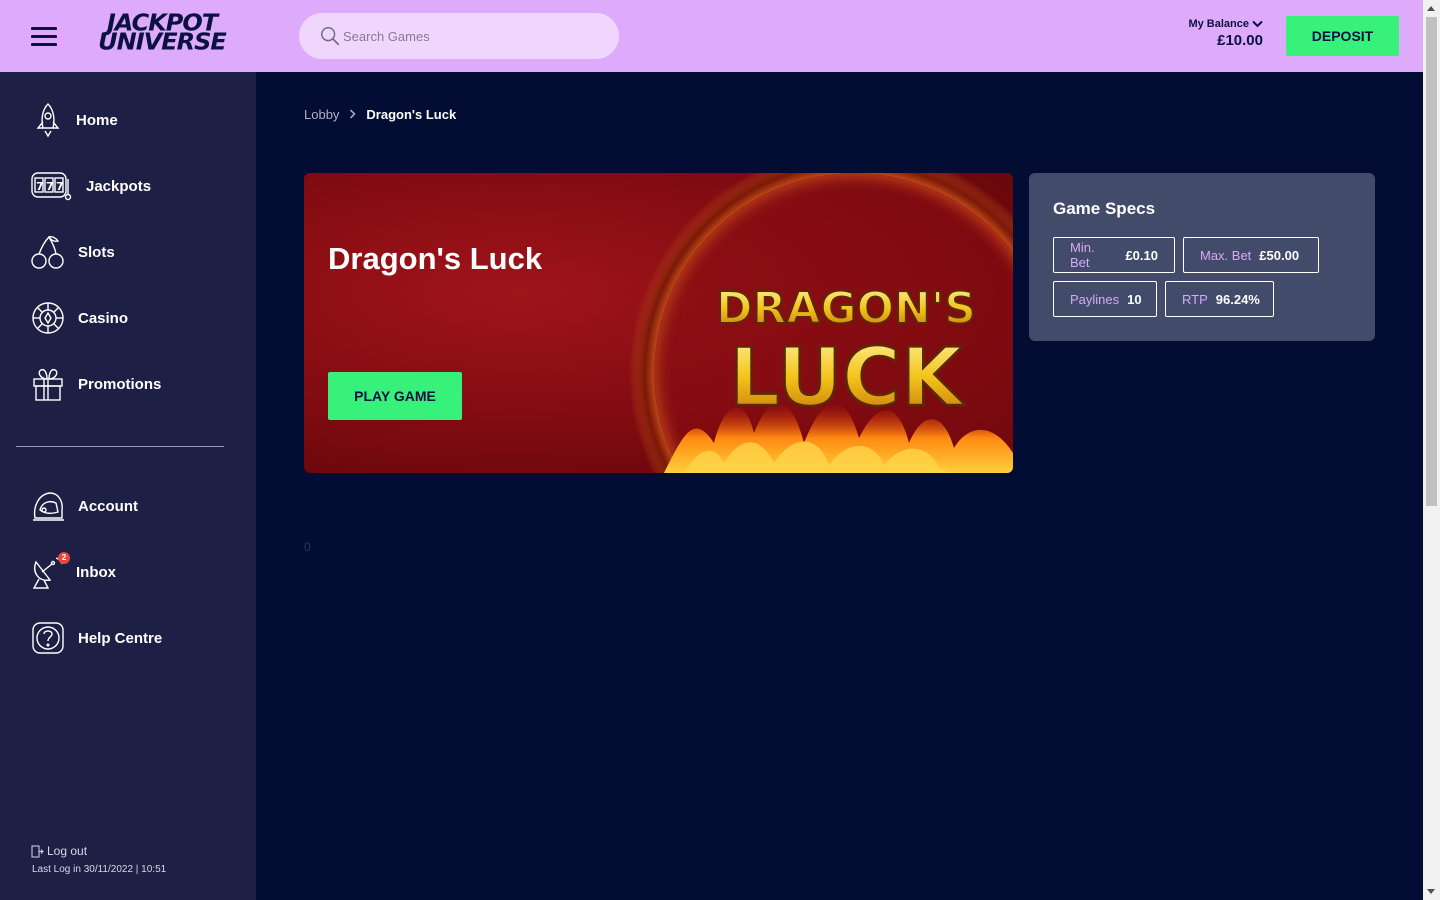 This screenshot has width=1440, height=900. Describe the element at coordinates (1257, 24) in the screenshot. I see `chevron-down-icon` at that location.